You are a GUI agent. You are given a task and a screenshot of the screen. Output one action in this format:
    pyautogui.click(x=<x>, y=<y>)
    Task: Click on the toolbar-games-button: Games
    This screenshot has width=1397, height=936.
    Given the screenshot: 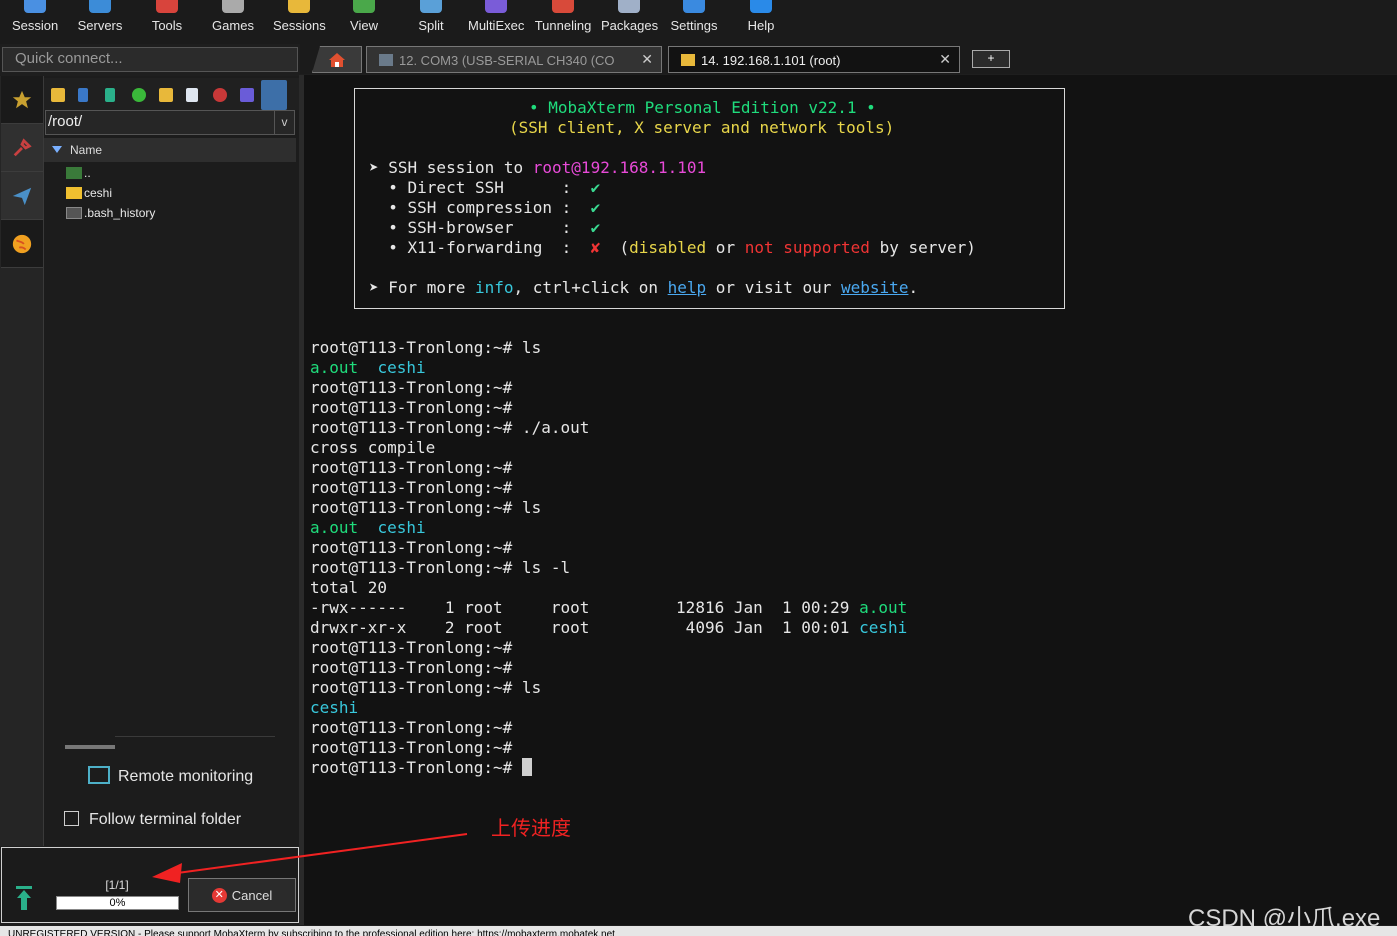 What is the action you would take?
    pyautogui.click(x=233, y=21)
    